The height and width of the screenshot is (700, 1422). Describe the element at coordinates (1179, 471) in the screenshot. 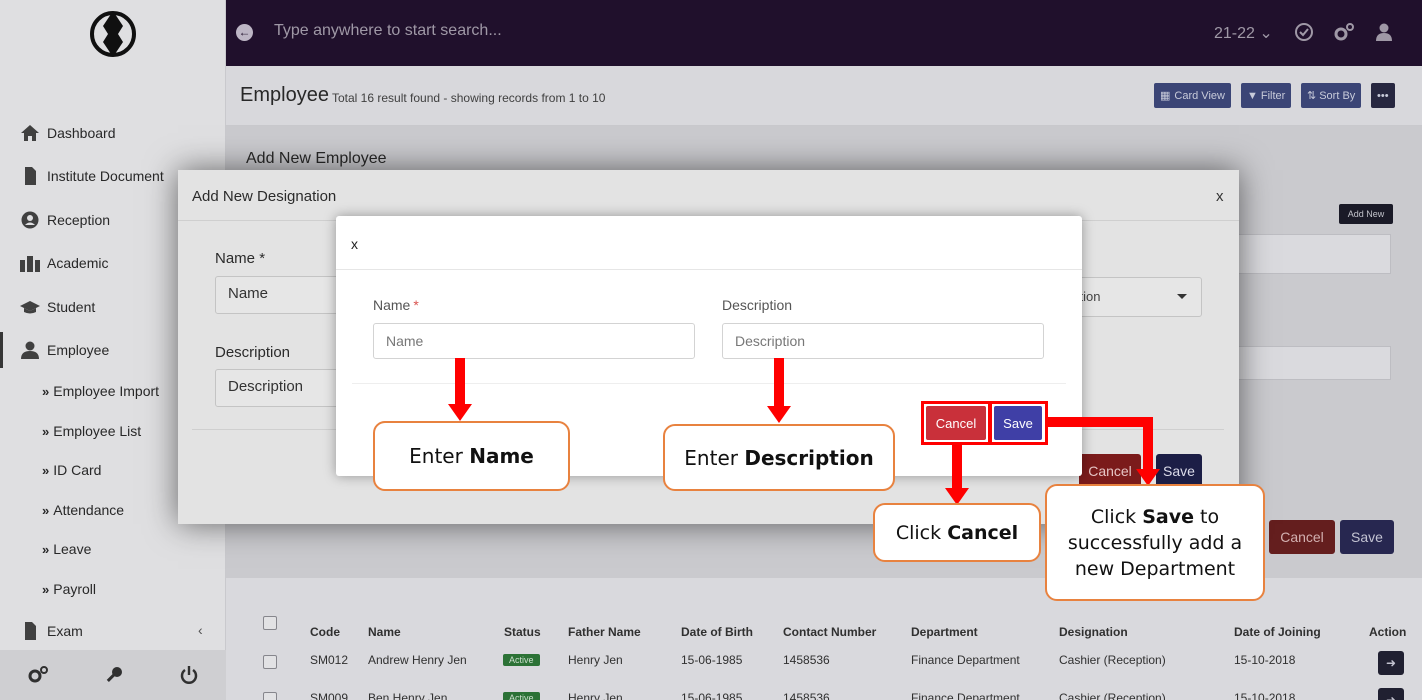

I see `outer-save-button: Save` at that location.